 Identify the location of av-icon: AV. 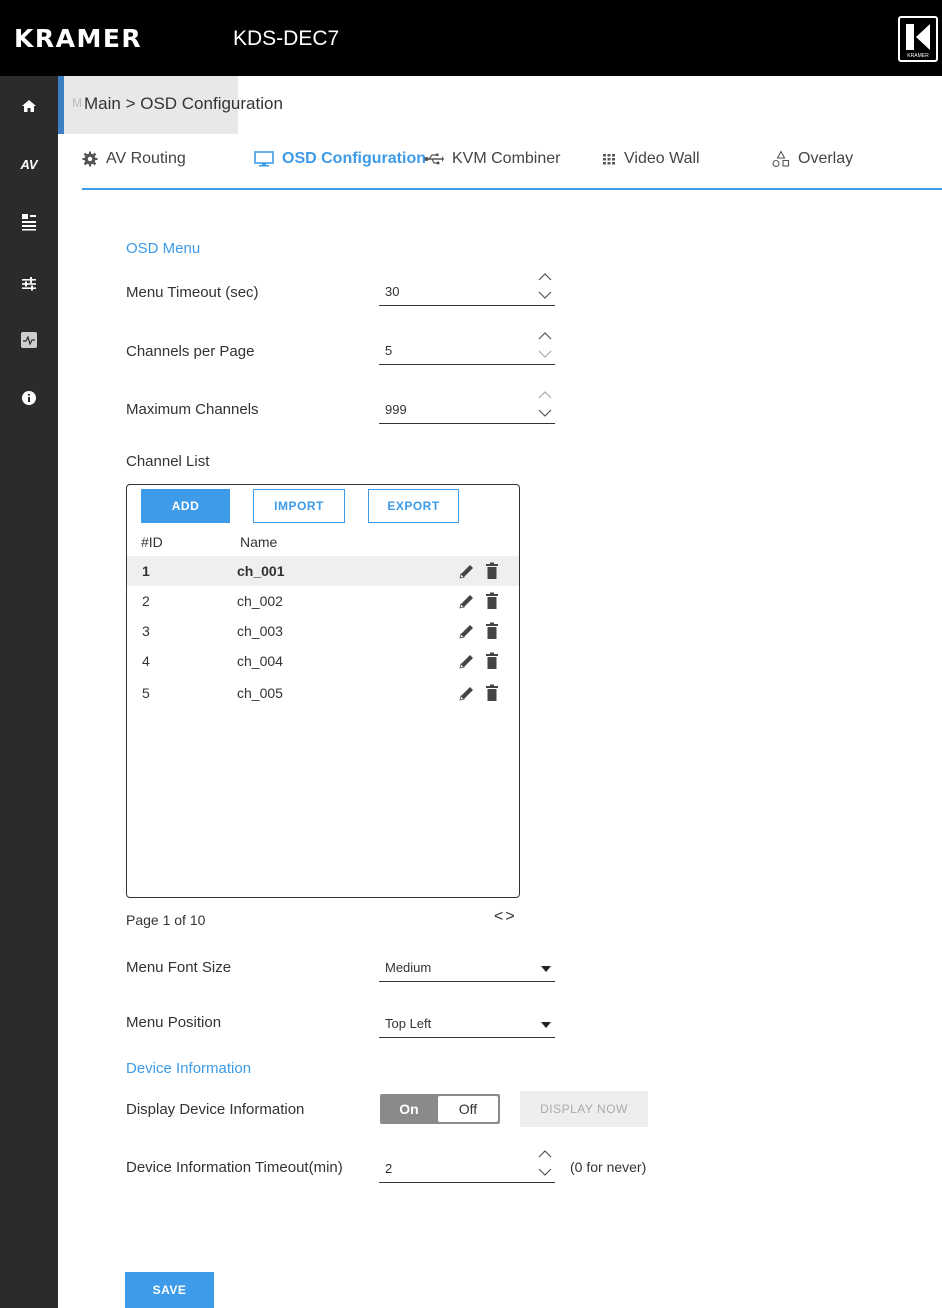
(29, 164).